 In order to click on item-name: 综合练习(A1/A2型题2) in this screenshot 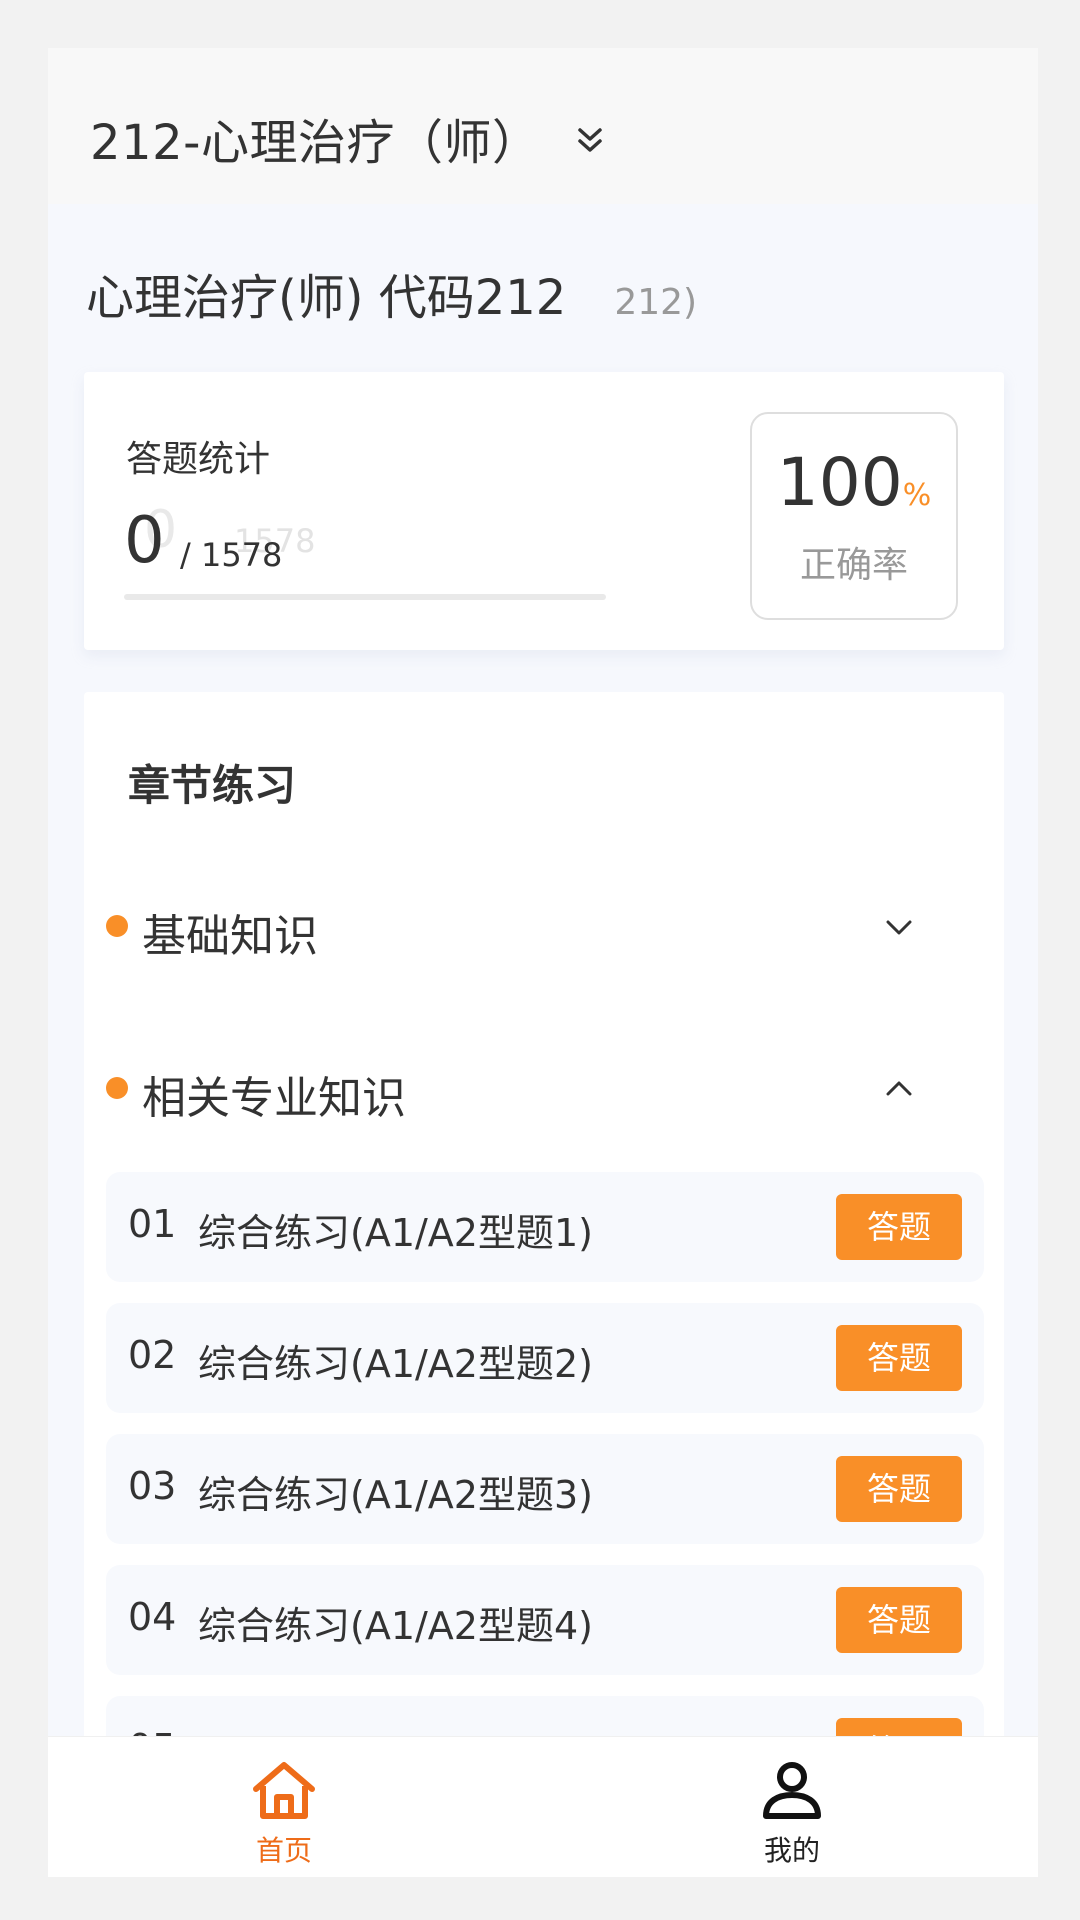, I will do `click(395, 1364)`.